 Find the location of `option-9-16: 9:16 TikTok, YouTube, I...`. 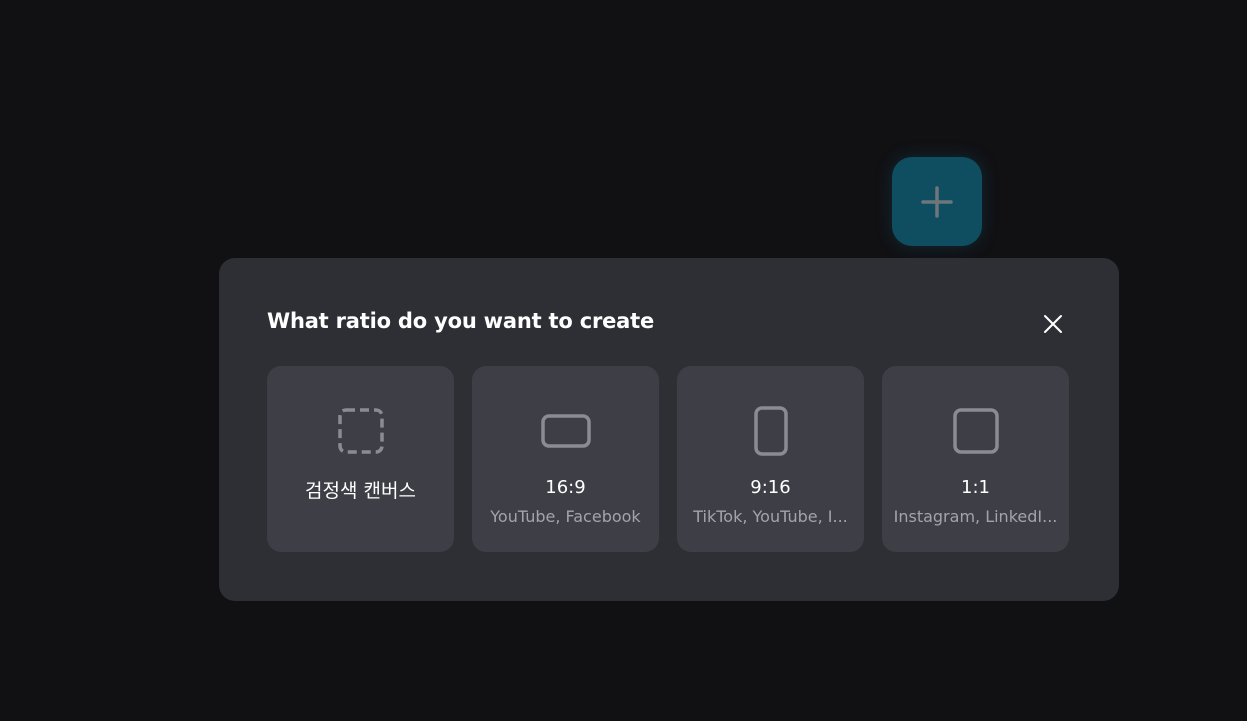

option-9-16: 9:16 TikTok, YouTube, I... is located at coordinates (770, 459).